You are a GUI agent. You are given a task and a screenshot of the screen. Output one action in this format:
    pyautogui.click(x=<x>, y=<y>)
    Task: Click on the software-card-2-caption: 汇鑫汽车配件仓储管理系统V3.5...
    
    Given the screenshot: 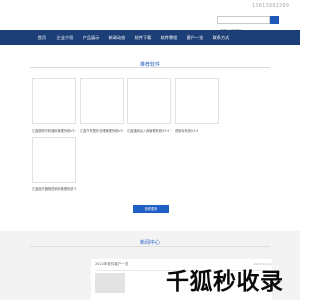 What is the action you would take?
    pyautogui.click(x=102, y=130)
    